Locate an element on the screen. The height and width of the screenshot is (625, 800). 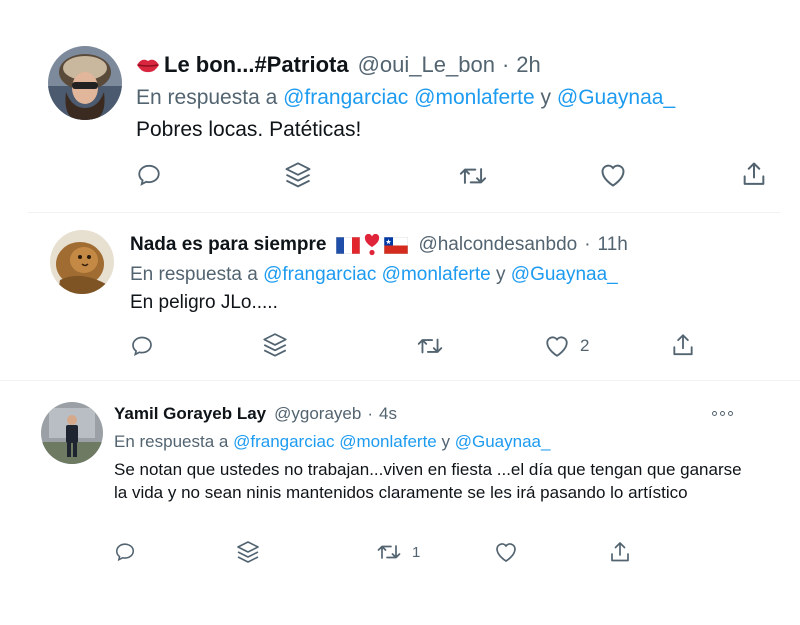
like-button: 2 is located at coordinates (566, 346).